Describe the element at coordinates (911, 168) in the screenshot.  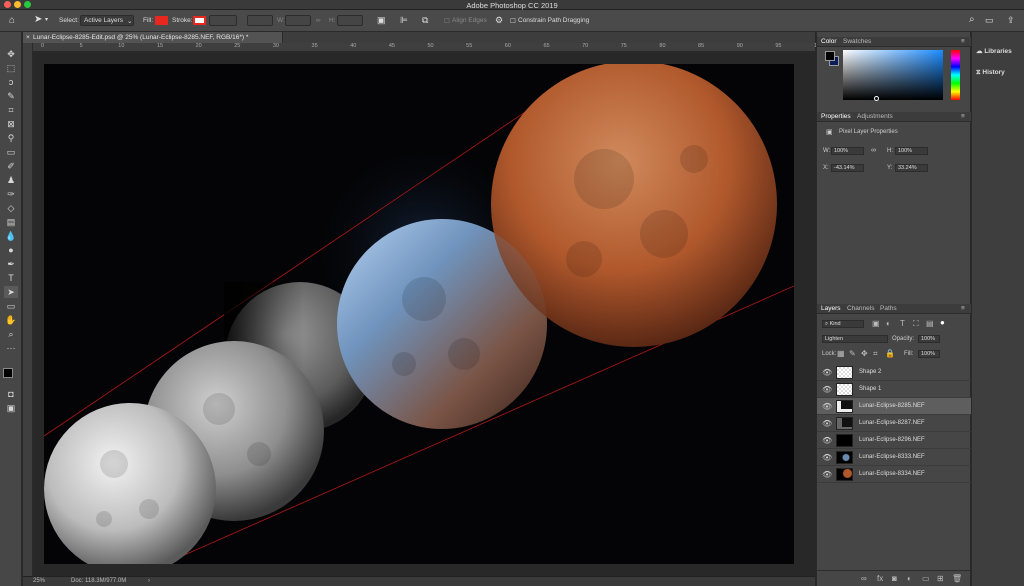
I see `y-field: 33.24%` at that location.